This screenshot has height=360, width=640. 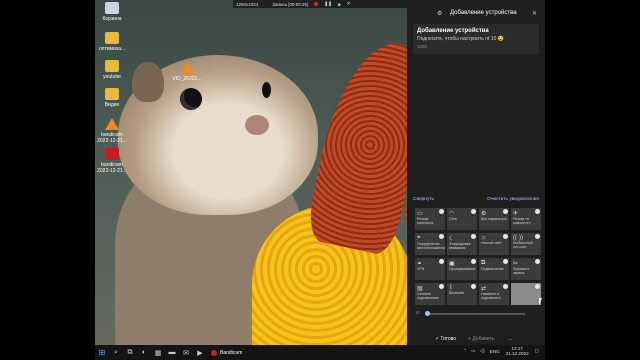 What do you see at coordinates (421, 269) in the screenshot?
I see `quick-action-label: VPN` at bounding box center [421, 269].